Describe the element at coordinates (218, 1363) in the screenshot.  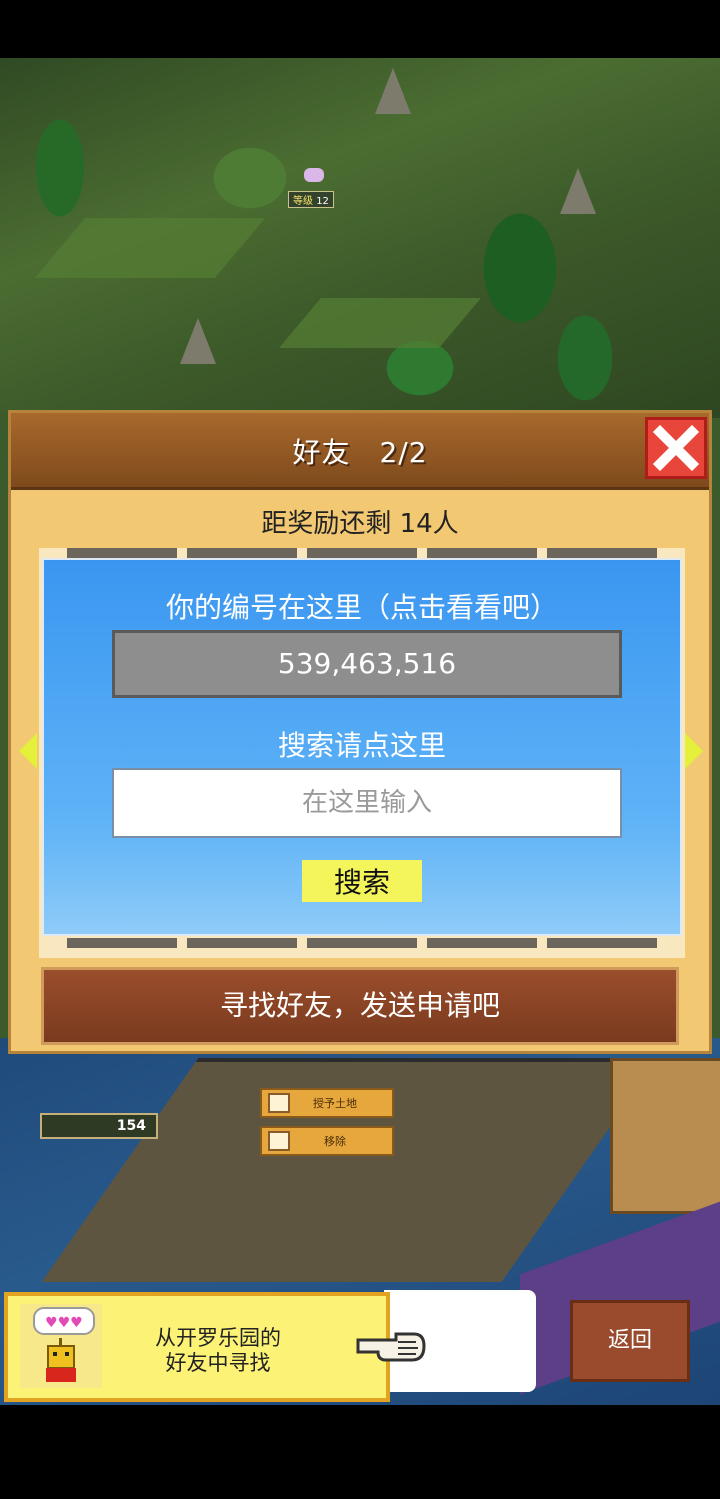
I see `banner-line-2: 好友中寻找` at that location.